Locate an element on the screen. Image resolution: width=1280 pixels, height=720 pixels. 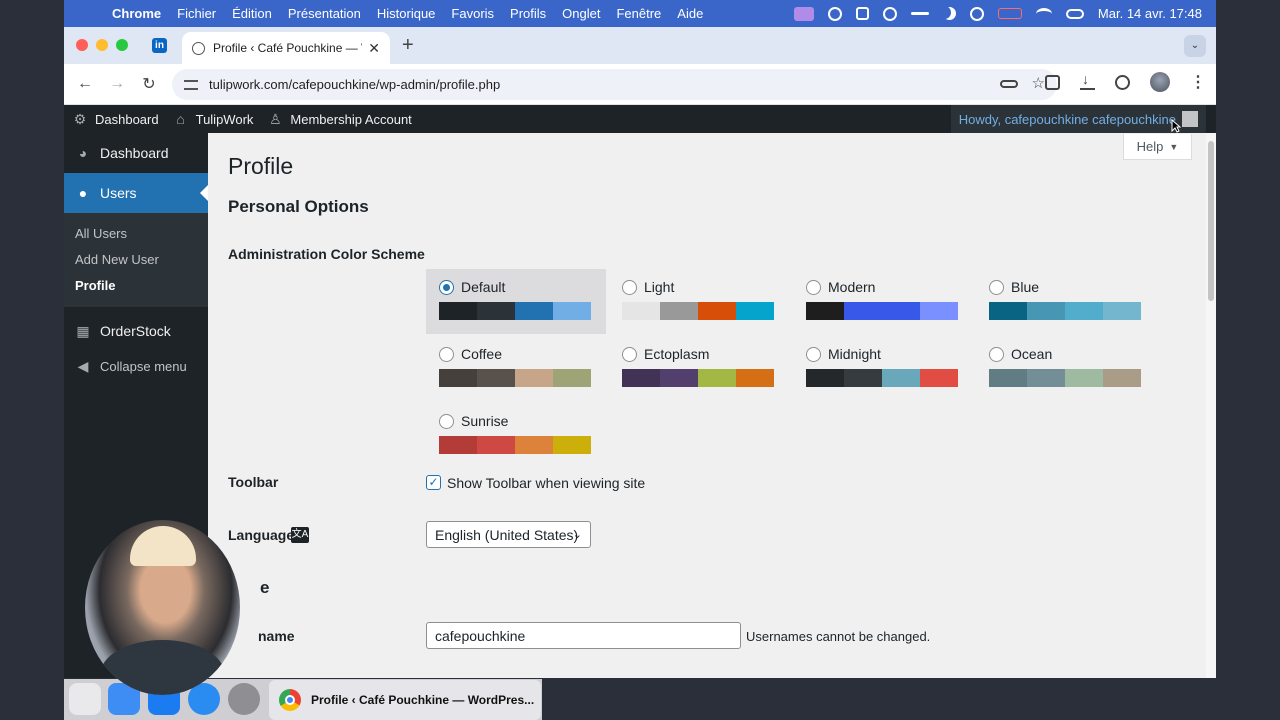
globe-icon is located at coordinates (198, 48).